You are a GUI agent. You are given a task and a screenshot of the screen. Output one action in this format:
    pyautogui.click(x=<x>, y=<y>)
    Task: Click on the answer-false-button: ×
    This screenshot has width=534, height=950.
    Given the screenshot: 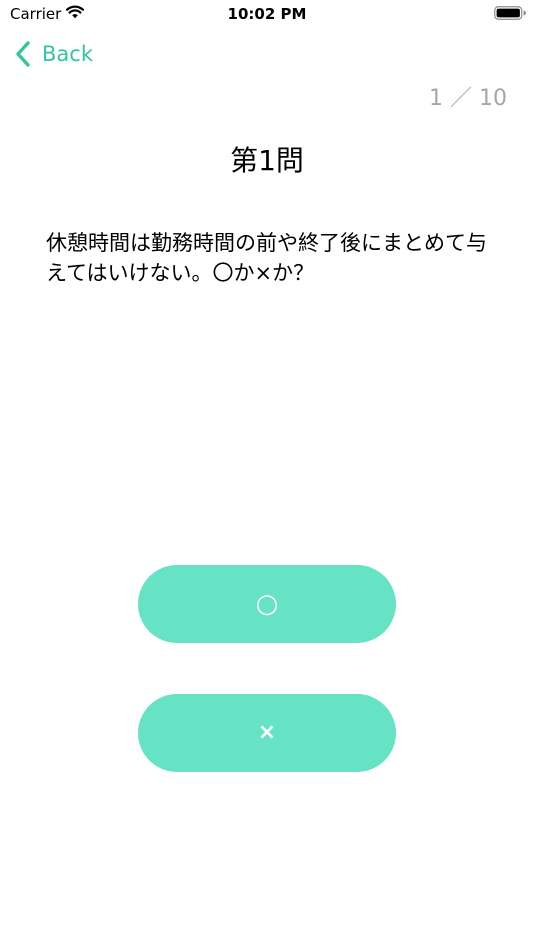 What is the action you would take?
    pyautogui.click(x=267, y=733)
    